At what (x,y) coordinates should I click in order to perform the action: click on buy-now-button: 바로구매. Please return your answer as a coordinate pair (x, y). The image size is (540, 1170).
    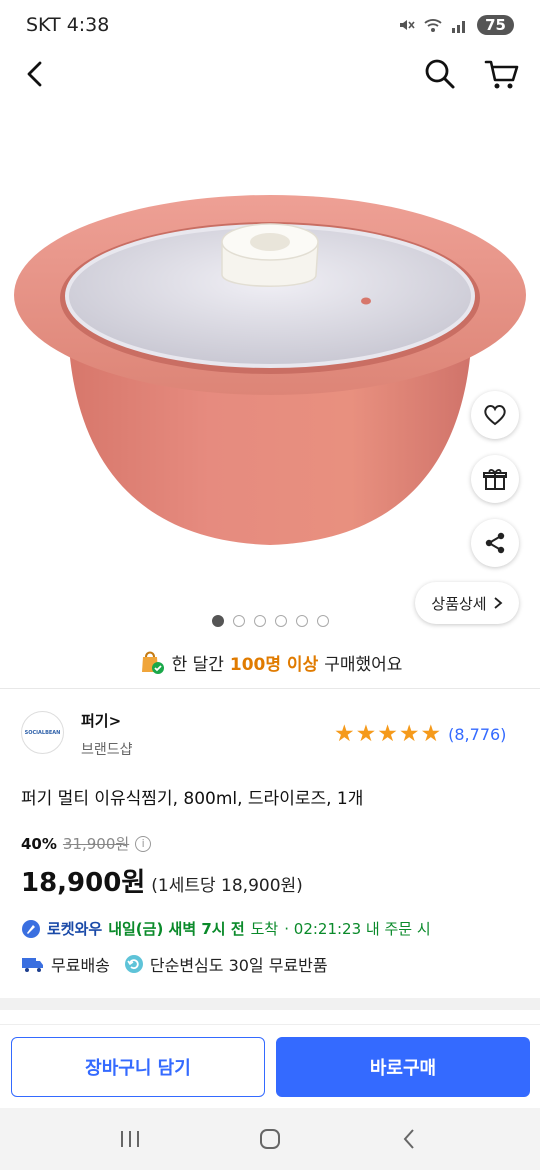
    Looking at the image, I should click on (403, 1067).